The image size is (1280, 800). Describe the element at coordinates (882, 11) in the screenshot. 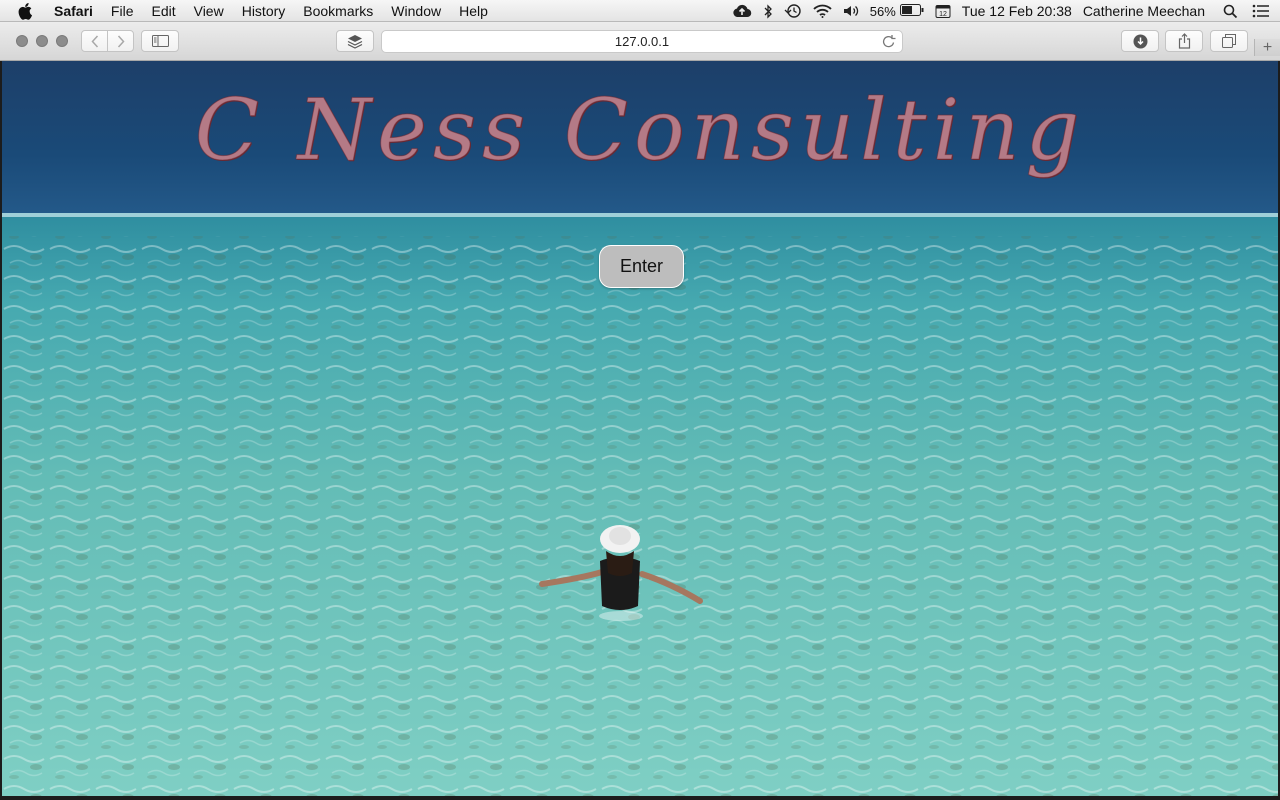

I see `battery-percent: 56%` at that location.